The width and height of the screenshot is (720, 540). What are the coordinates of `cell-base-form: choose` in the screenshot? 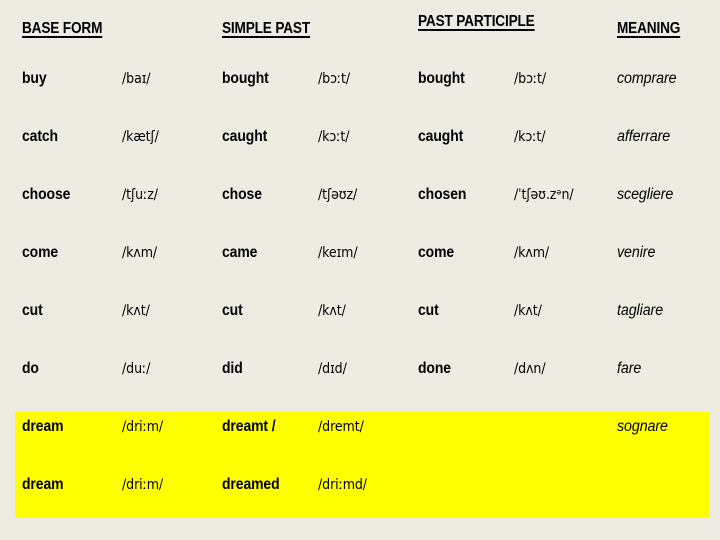 It's located at (46, 194).